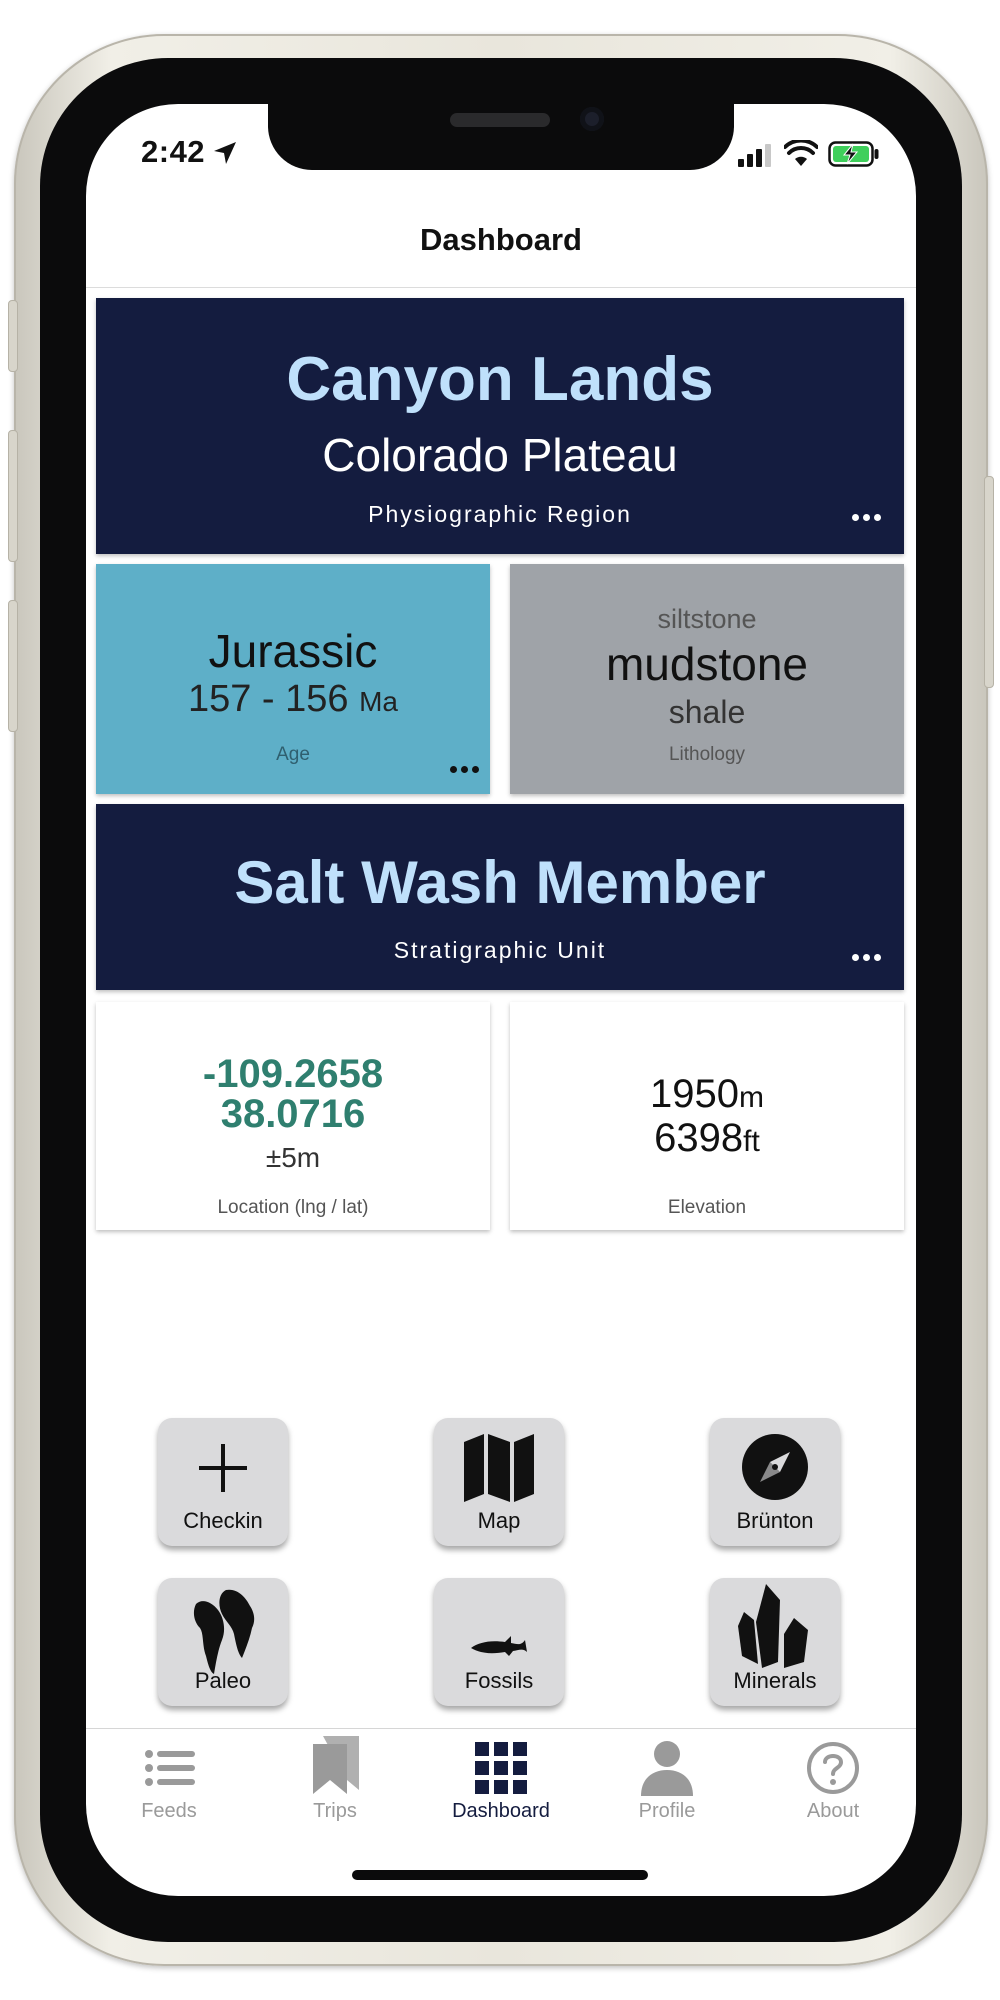 The image size is (1000, 2000). I want to click on lithology-caption: Lithology, so click(707, 754).